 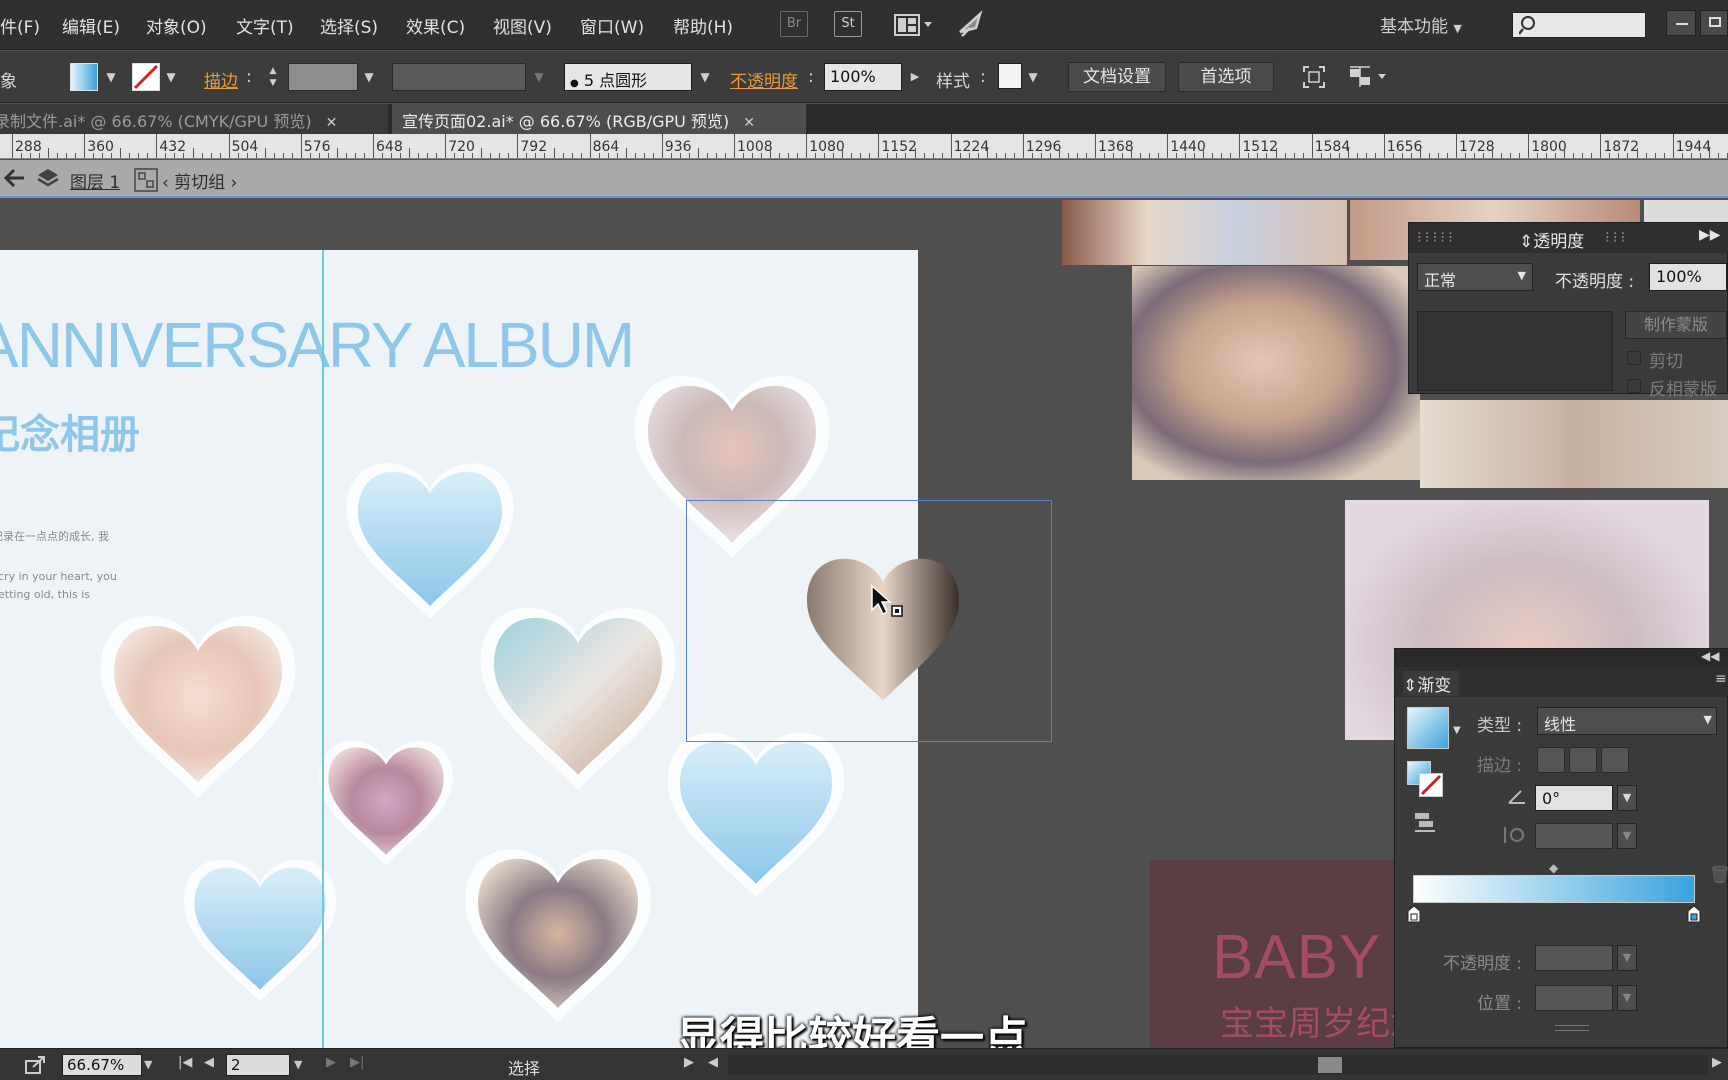 I want to click on next-artboard-icon: ▶, so click(x=331, y=1062).